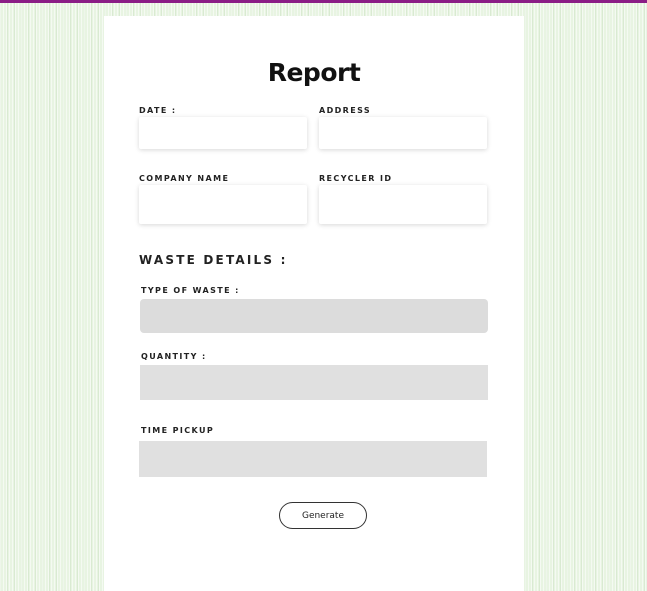  Describe the element at coordinates (323, 515) in the screenshot. I see `generate-button: Generate` at that location.